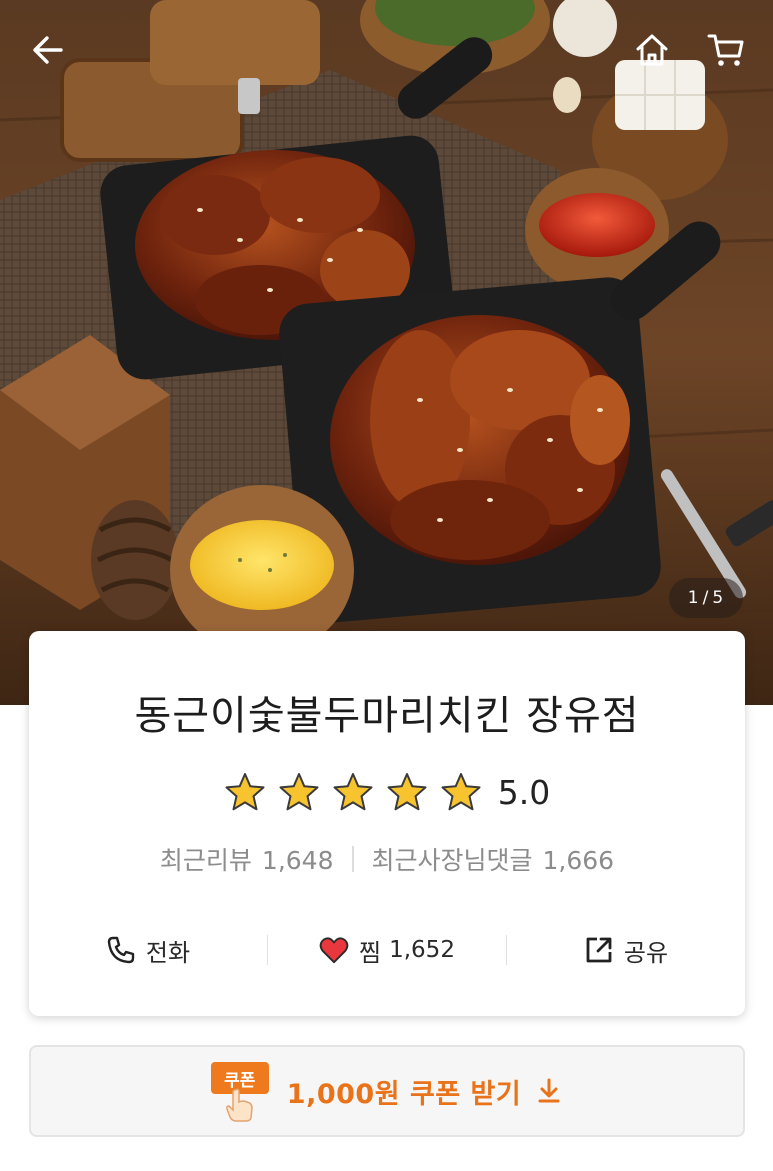  I want to click on download-arrow-icon, so click(549, 1090).